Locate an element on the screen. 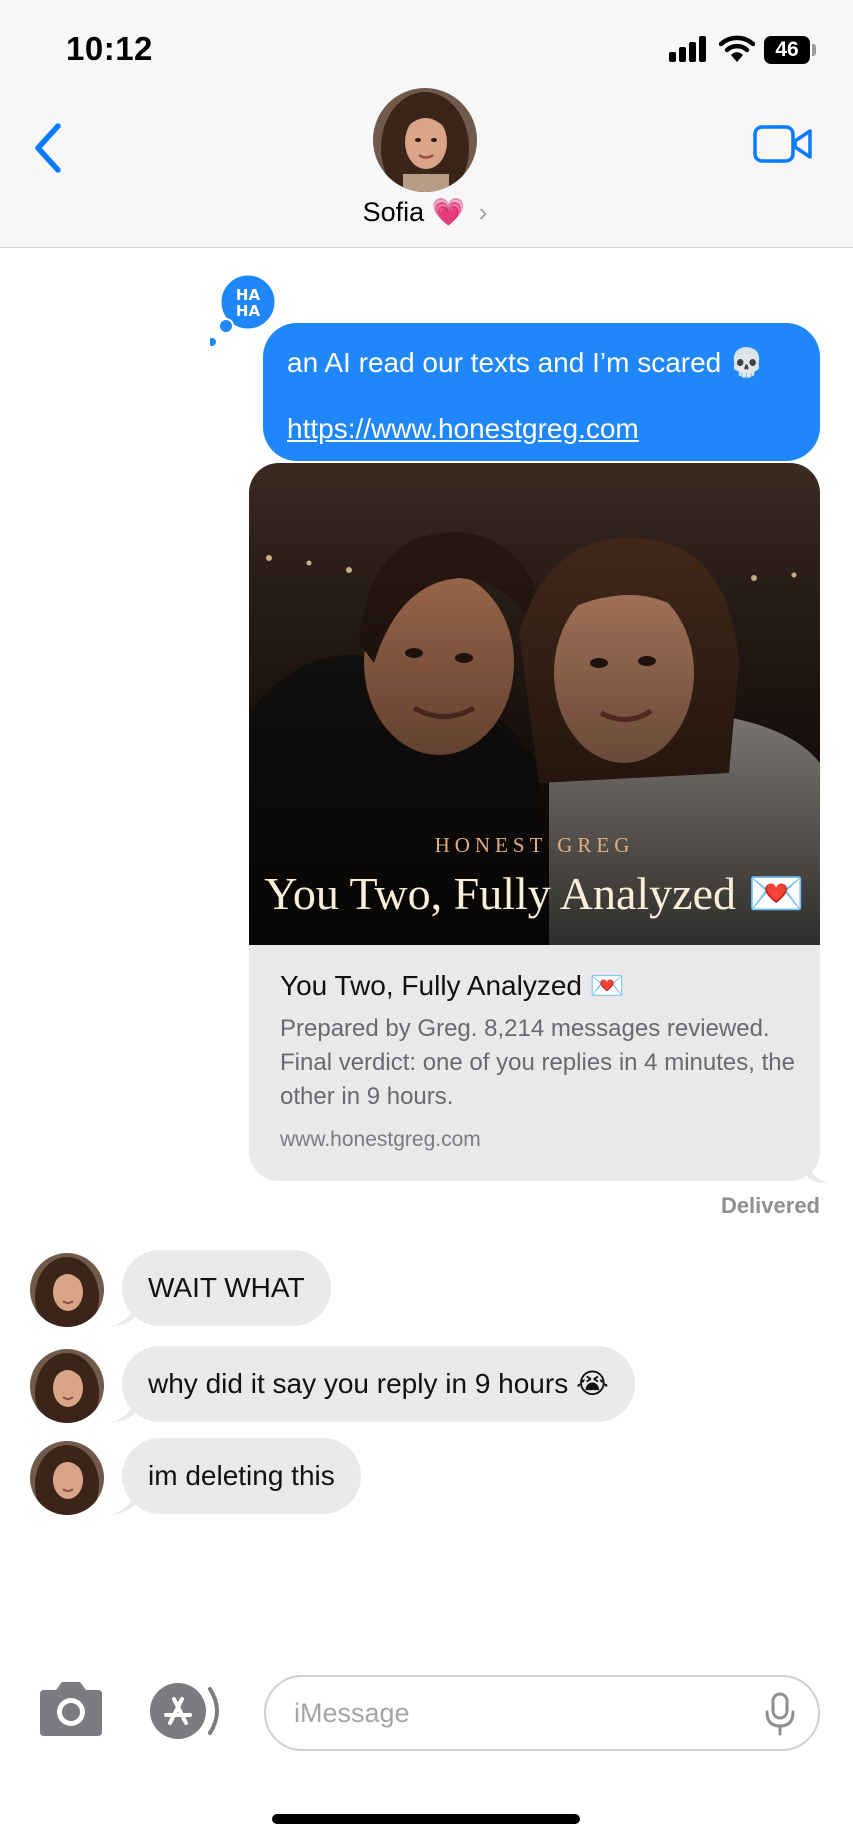 Image resolution: width=853 pixels, height=1844 pixels. status-bar: 10:12 46 is located at coordinates (426, 50).